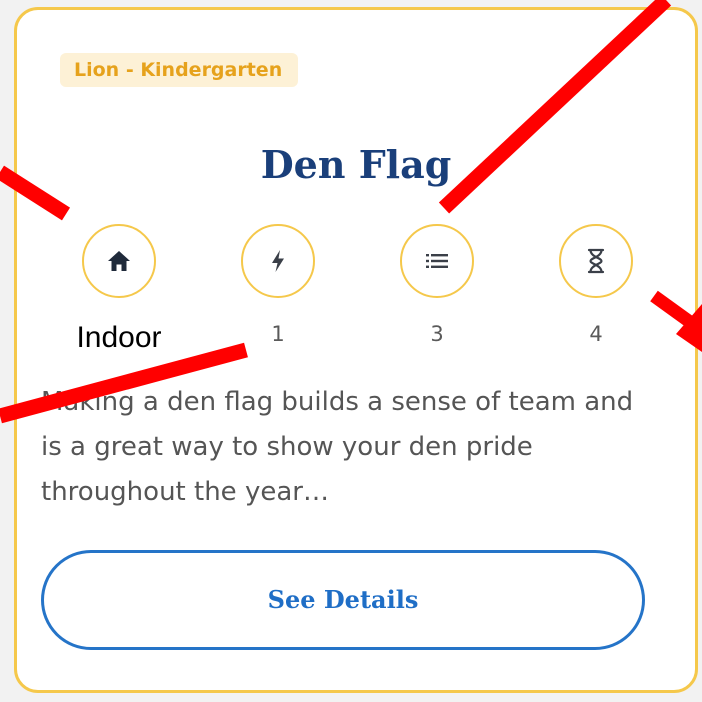 This screenshot has width=702, height=702. I want to click on location-stat-icon, so click(119, 261).